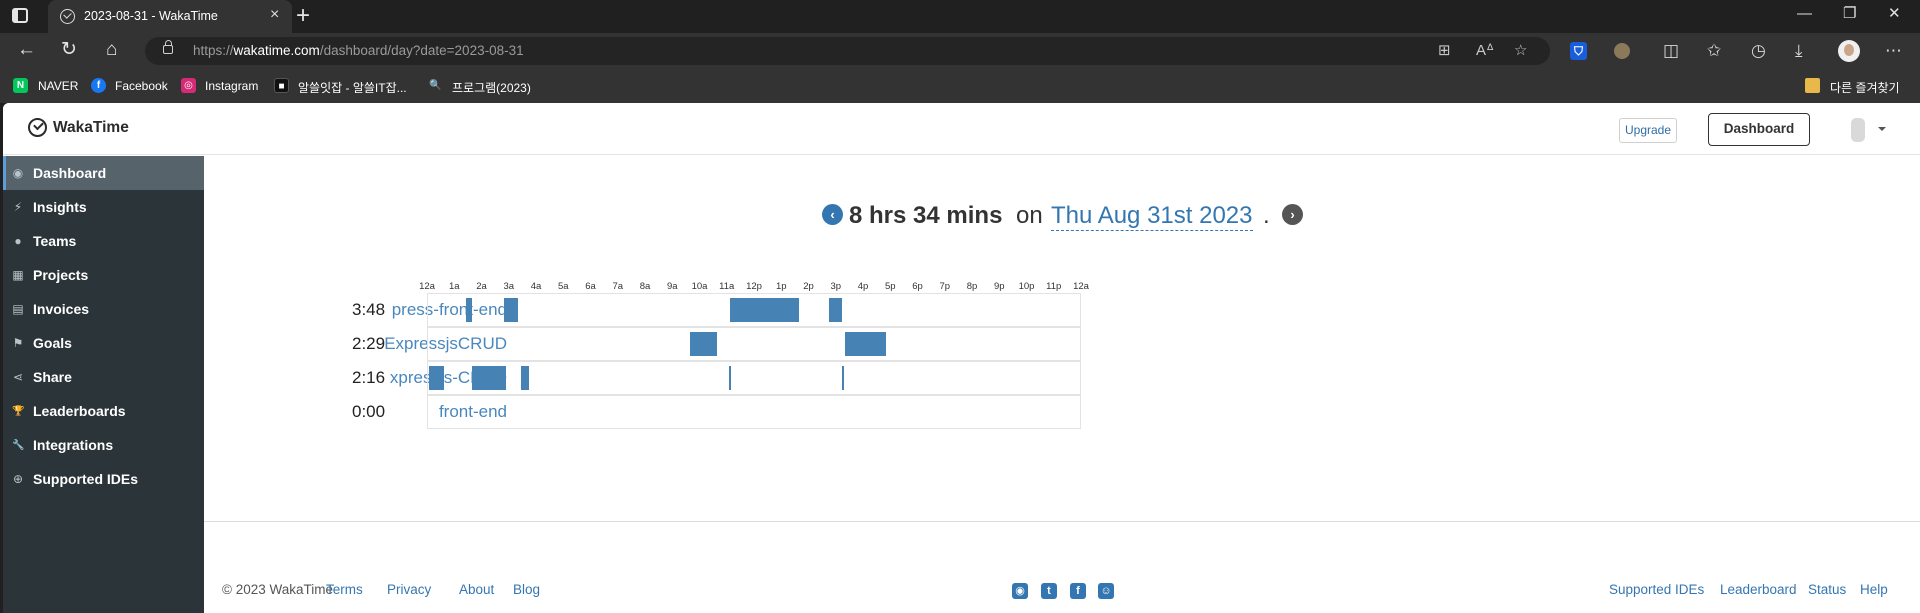 This screenshot has width=1920, height=613. What do you see at coordinates (20, 85) in the screenshot?
I see `naver-icon: N` at bounding box center [20, 85].